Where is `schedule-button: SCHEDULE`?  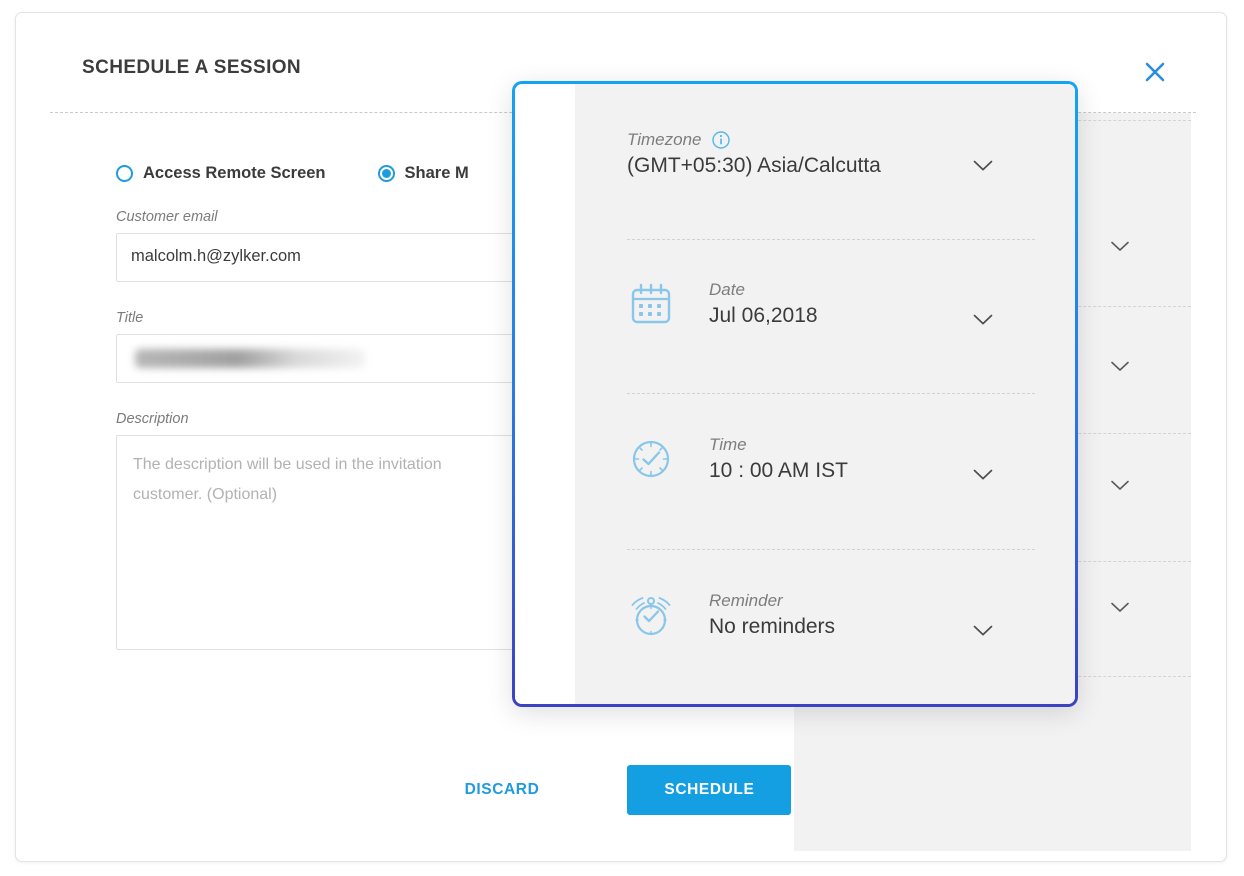
schedule-button: SCHEDULE is located at coordinates (709, 790).